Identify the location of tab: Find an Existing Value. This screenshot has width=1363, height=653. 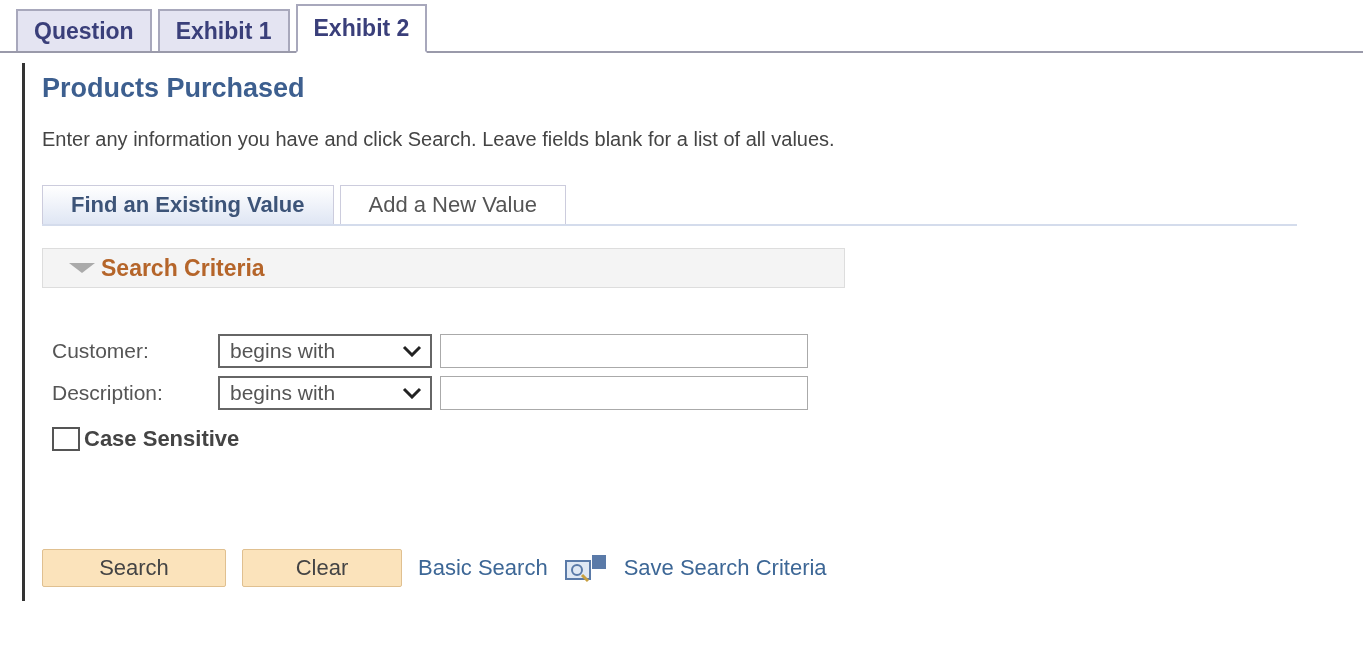
(188, 204).